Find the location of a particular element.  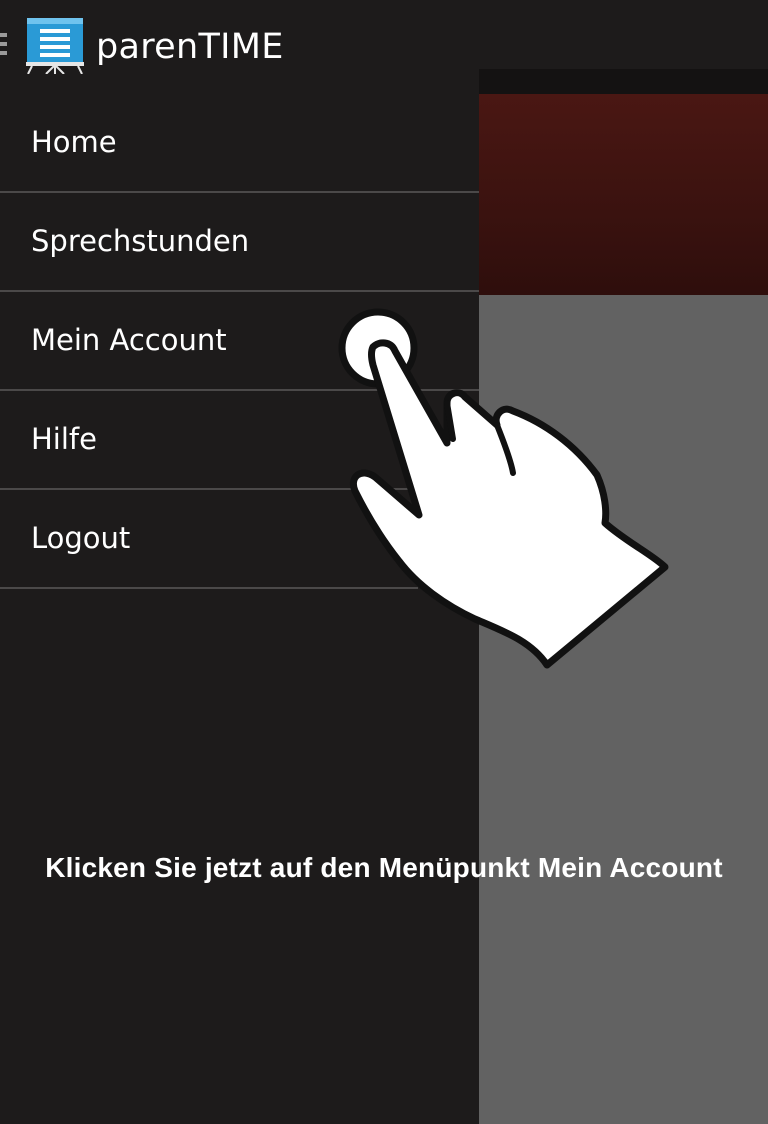

nav-item-hilfe: Hilfe is located at coordinates (239, 440).